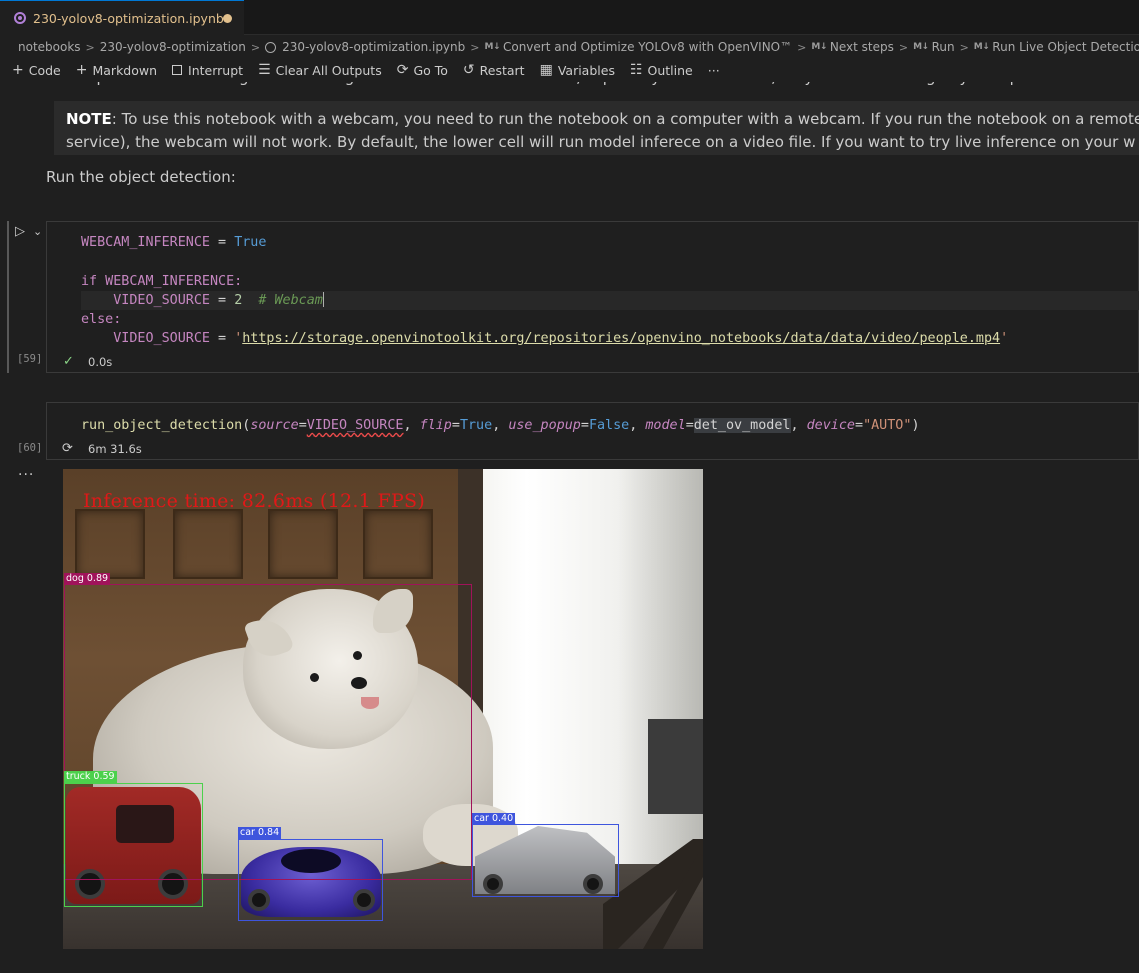 This screenshot has width=1139, height=973. Describe the element at coordinates (20, 231) in the screenshot. I see `run-cell-button: ▷` at that location.